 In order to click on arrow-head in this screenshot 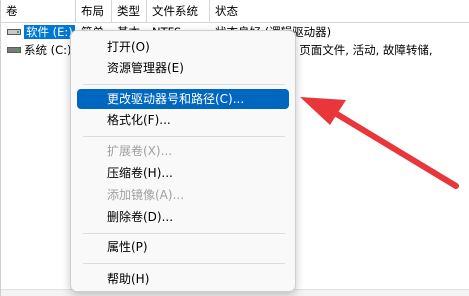, I will do `click(323, 111)`.